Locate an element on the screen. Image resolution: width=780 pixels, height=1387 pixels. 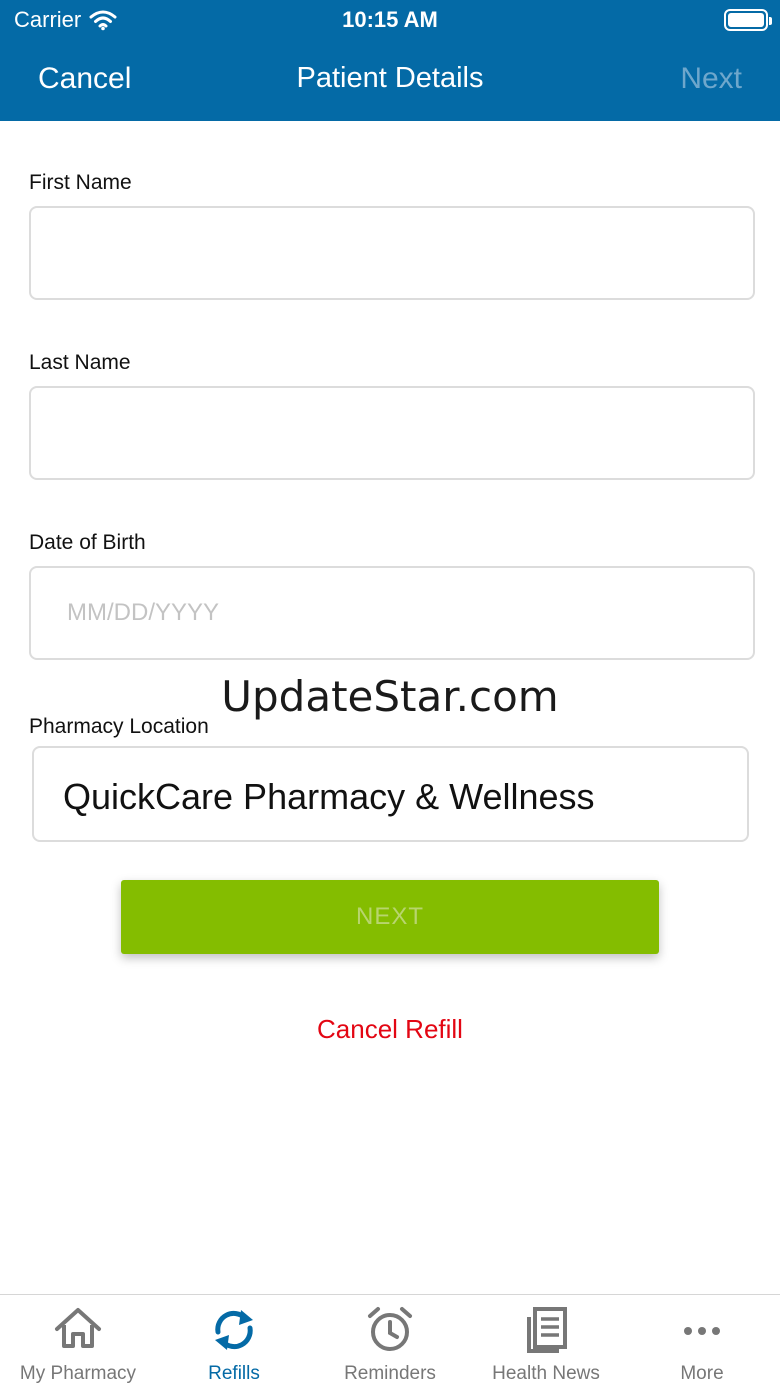
cancel-button: Cancel is located at coordinates (84, 79).